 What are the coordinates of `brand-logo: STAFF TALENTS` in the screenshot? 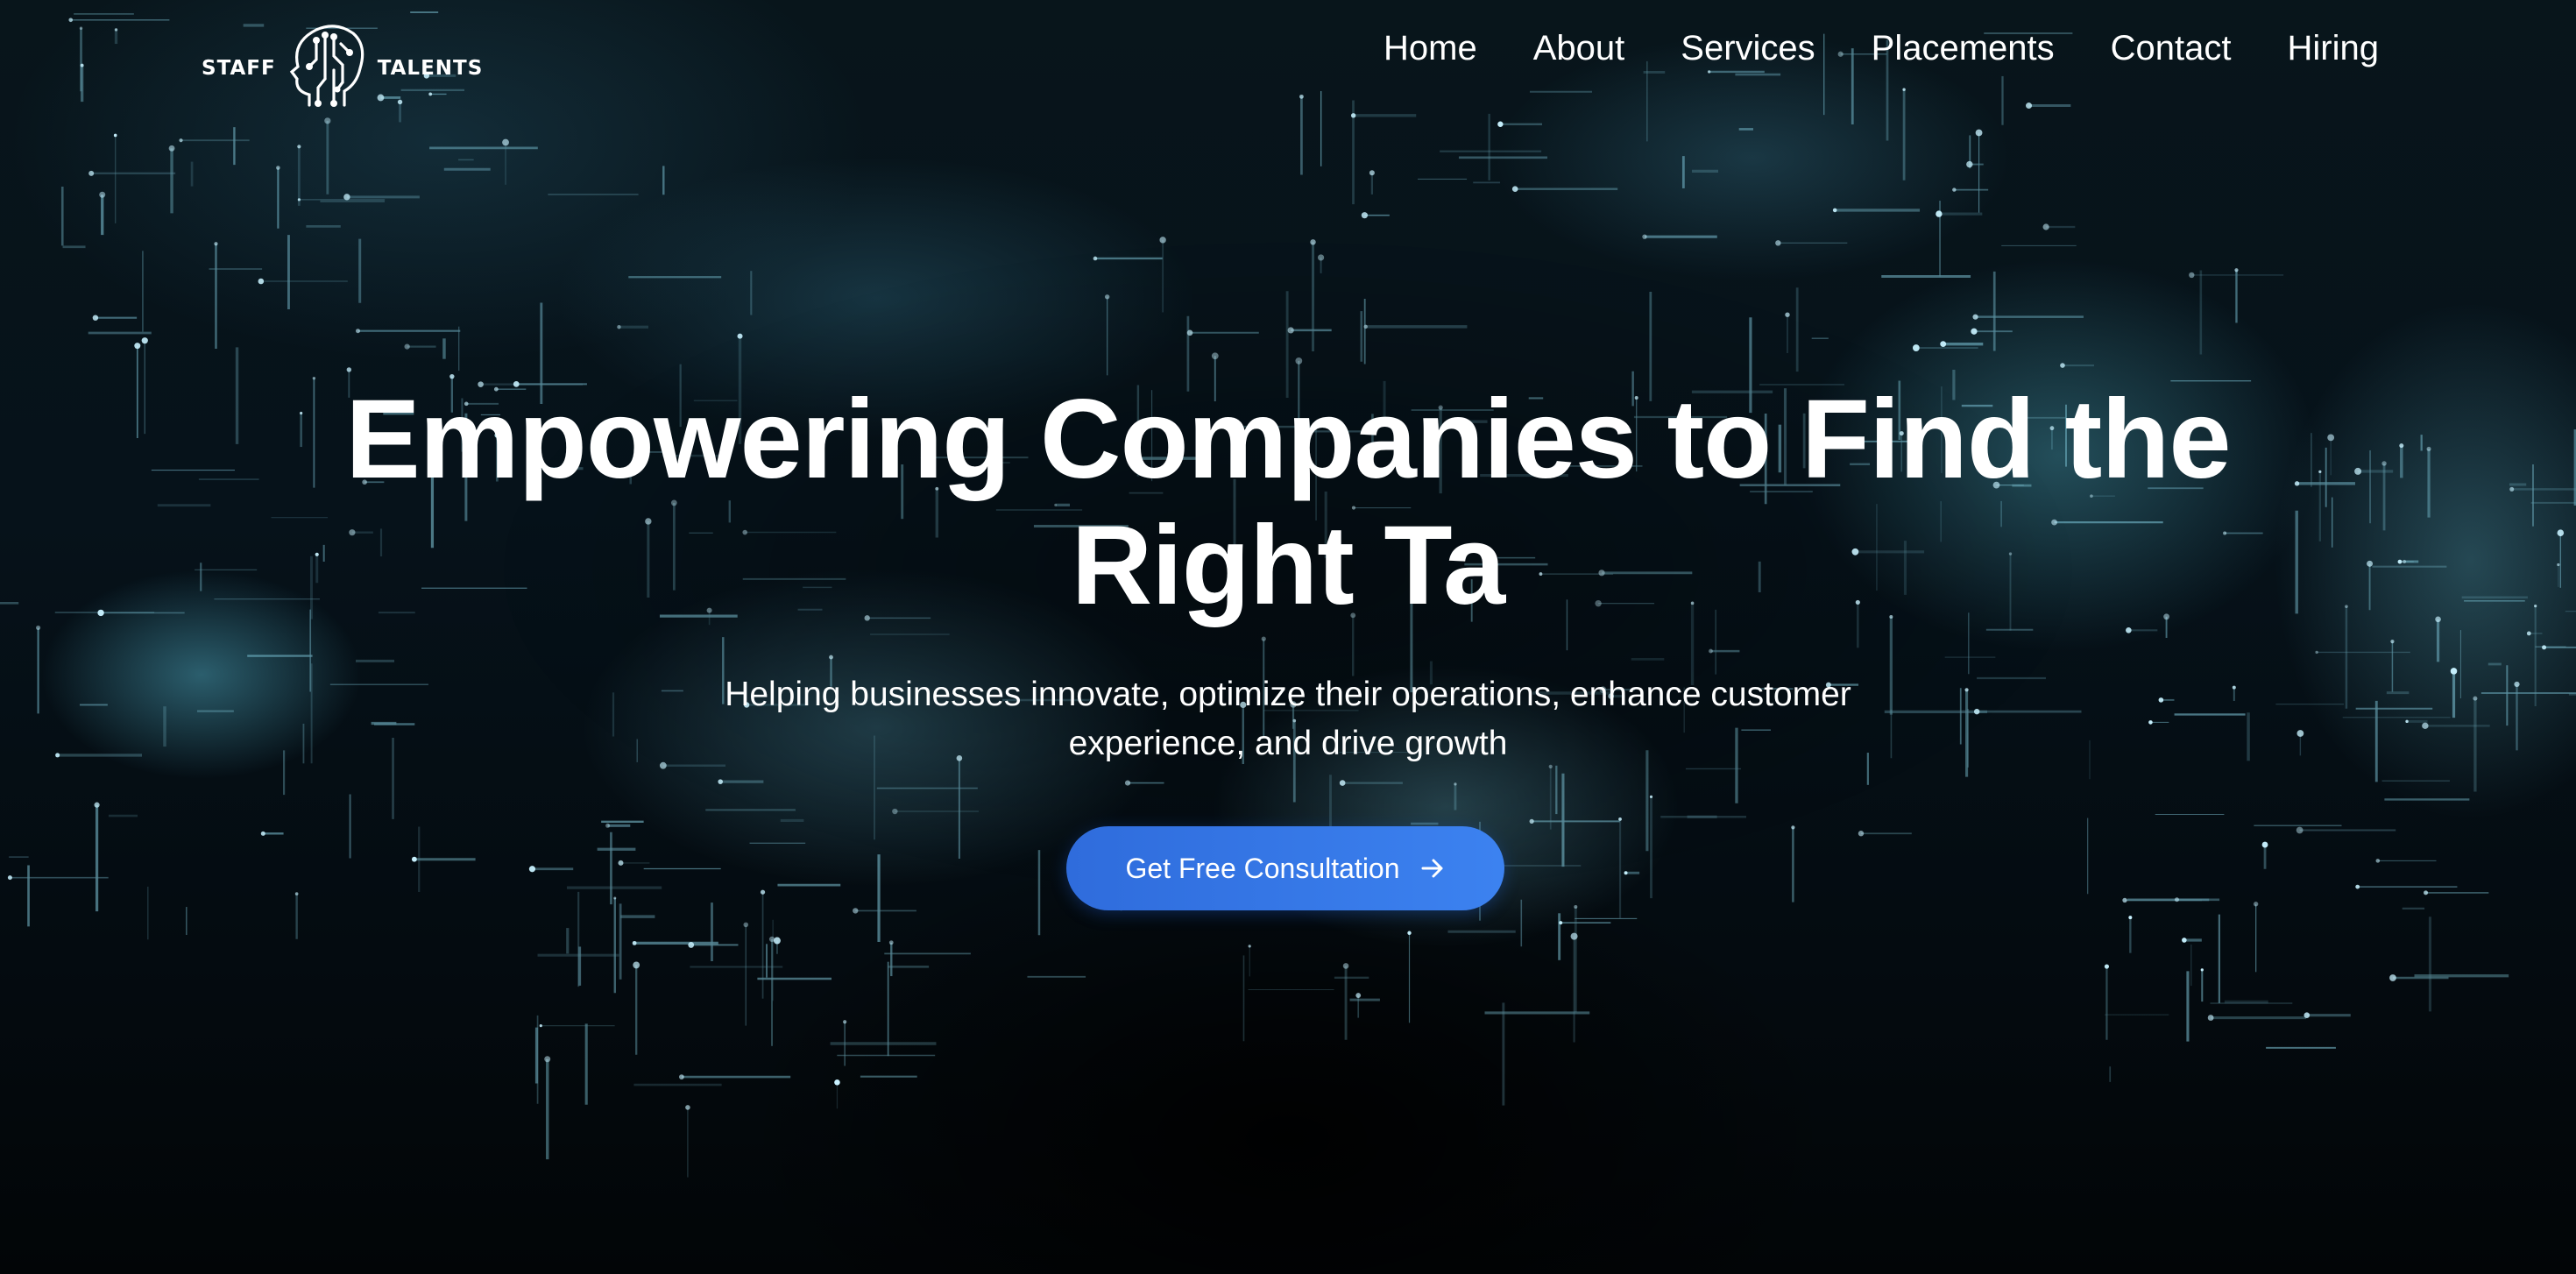 It's located at (342, 68).